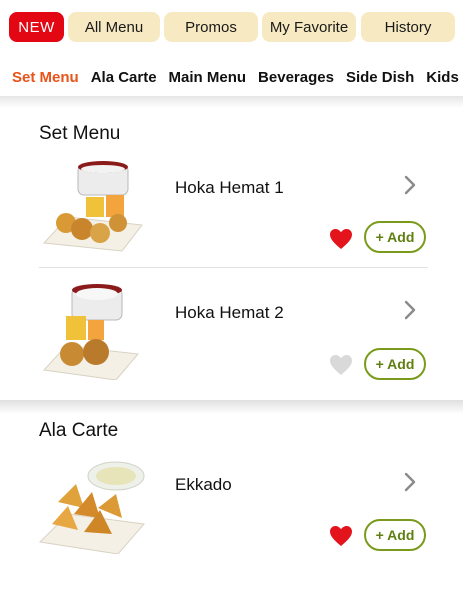  Describe the element at coordinates (36, 27) in the screenshot. I see `tab-new: NEW` at that location.